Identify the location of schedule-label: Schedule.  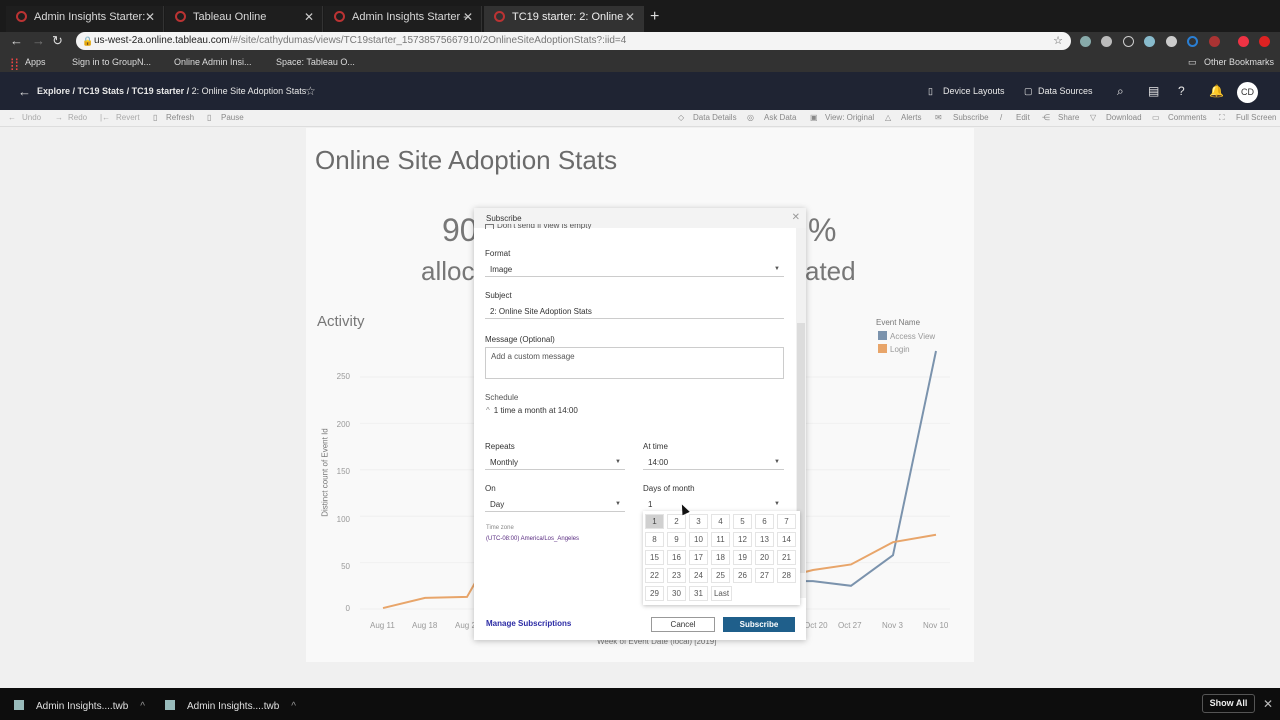
(502, 397).